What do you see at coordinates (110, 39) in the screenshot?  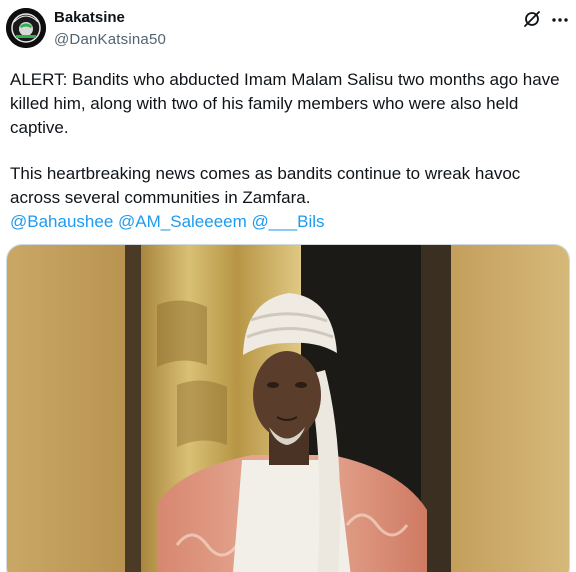 I see `author-handle: @DanKatsina50` at bounding box center [110, 39].